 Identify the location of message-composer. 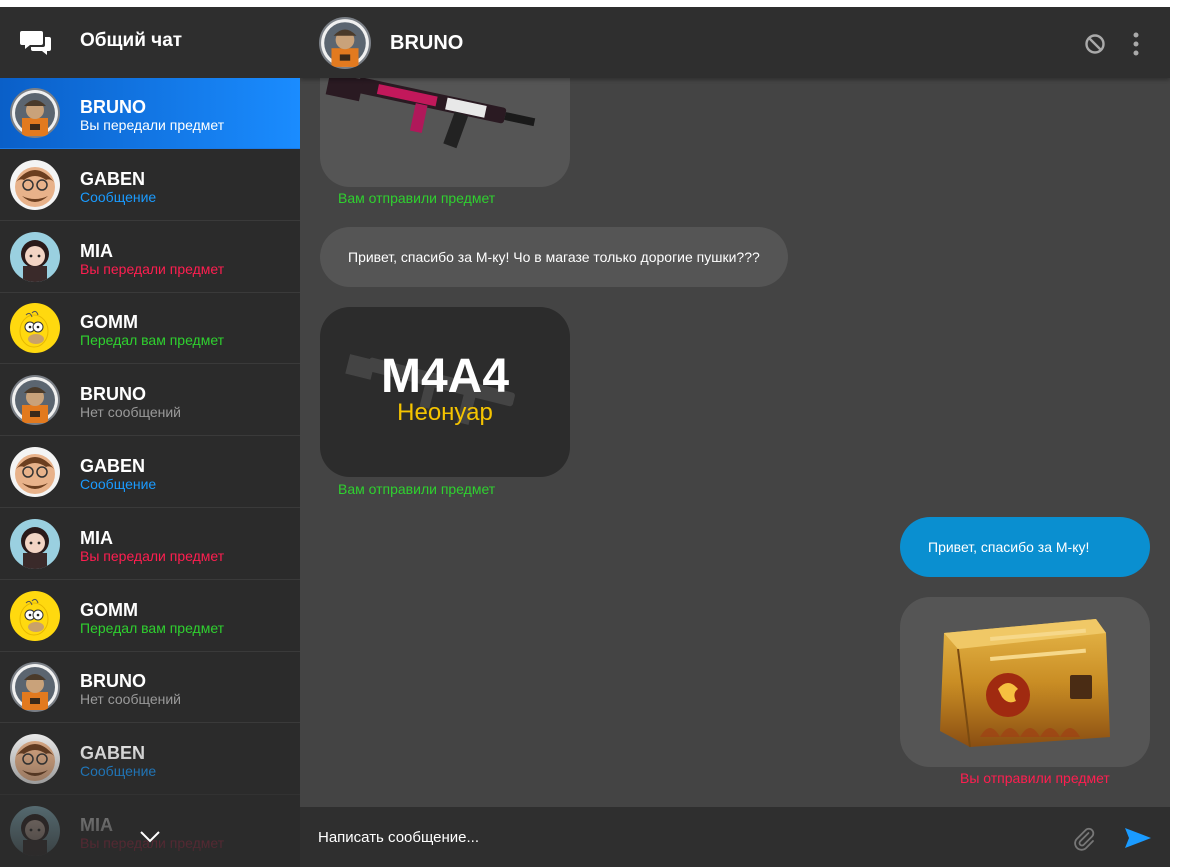
(735, 837).